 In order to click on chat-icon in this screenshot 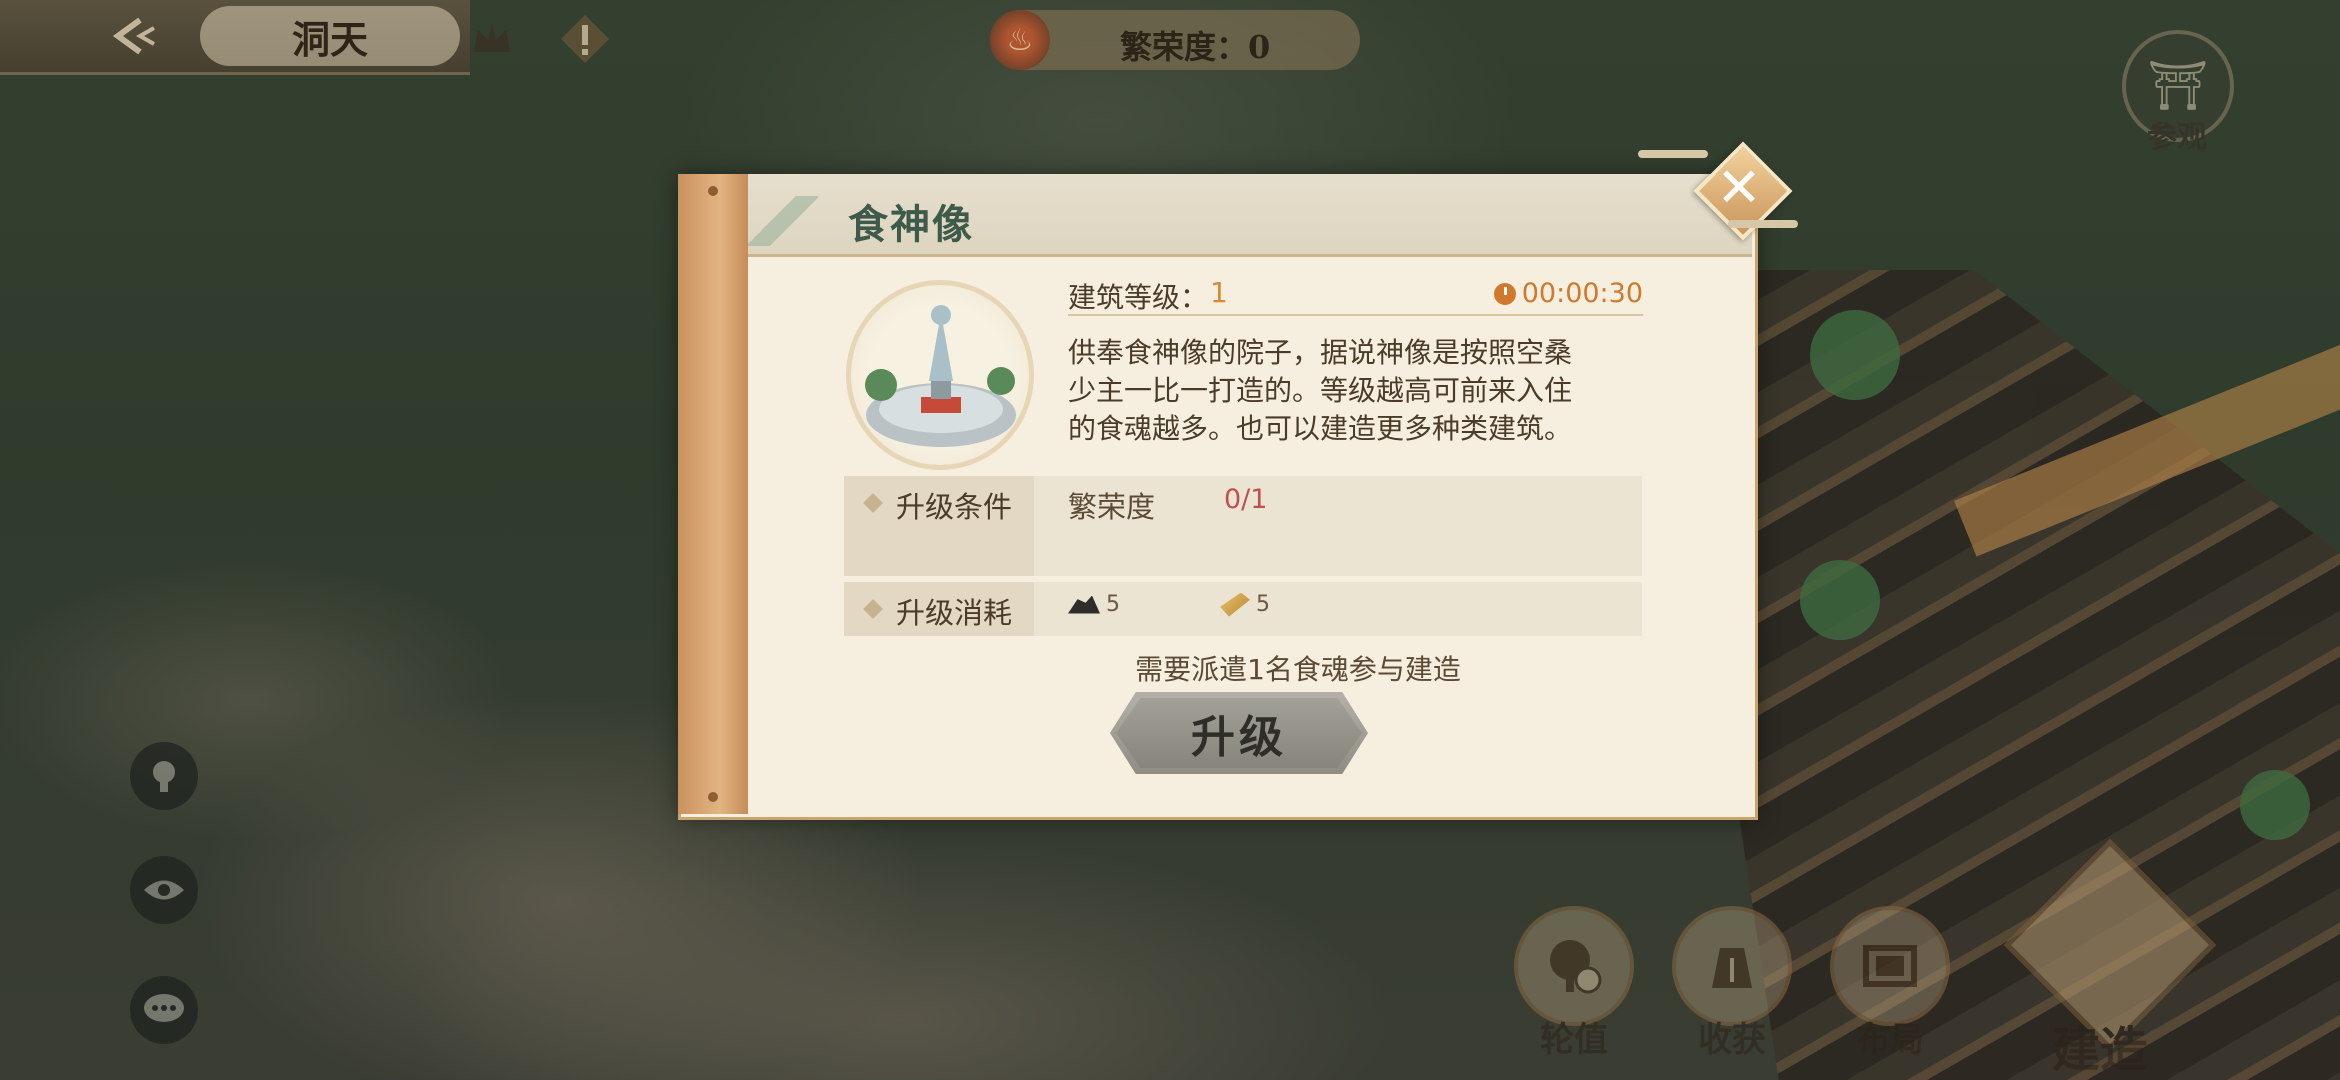, I will do `click(164, 1008)`.